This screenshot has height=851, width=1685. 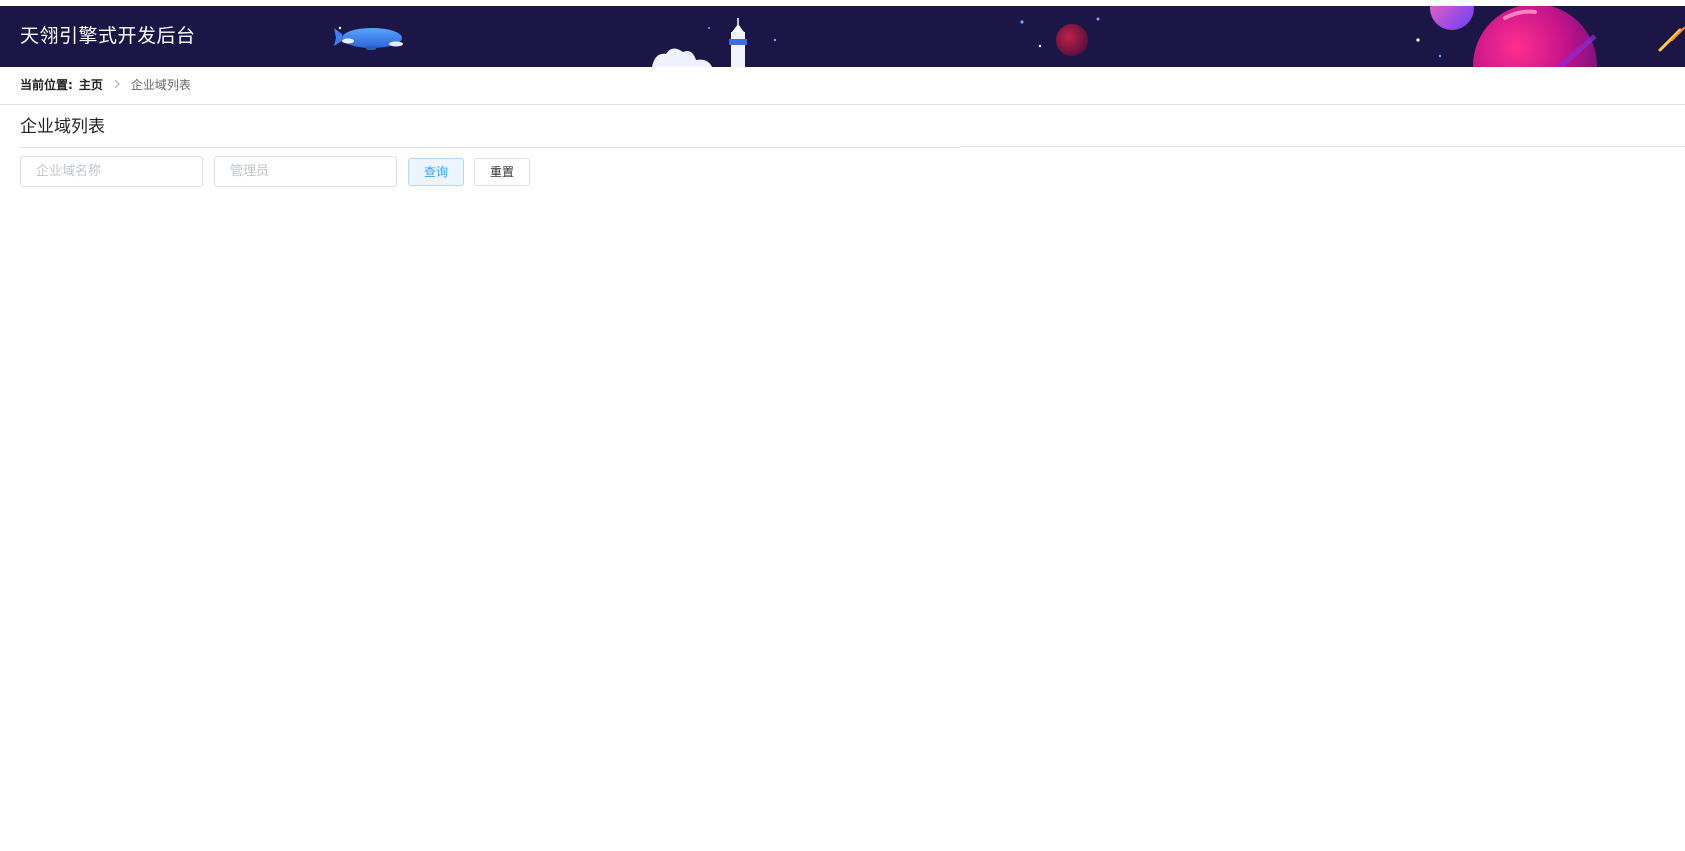 What do you see at coordinates (117, 84) in the screenshot?
I see `chevron-right-icon` at bounding box center [117, 84].